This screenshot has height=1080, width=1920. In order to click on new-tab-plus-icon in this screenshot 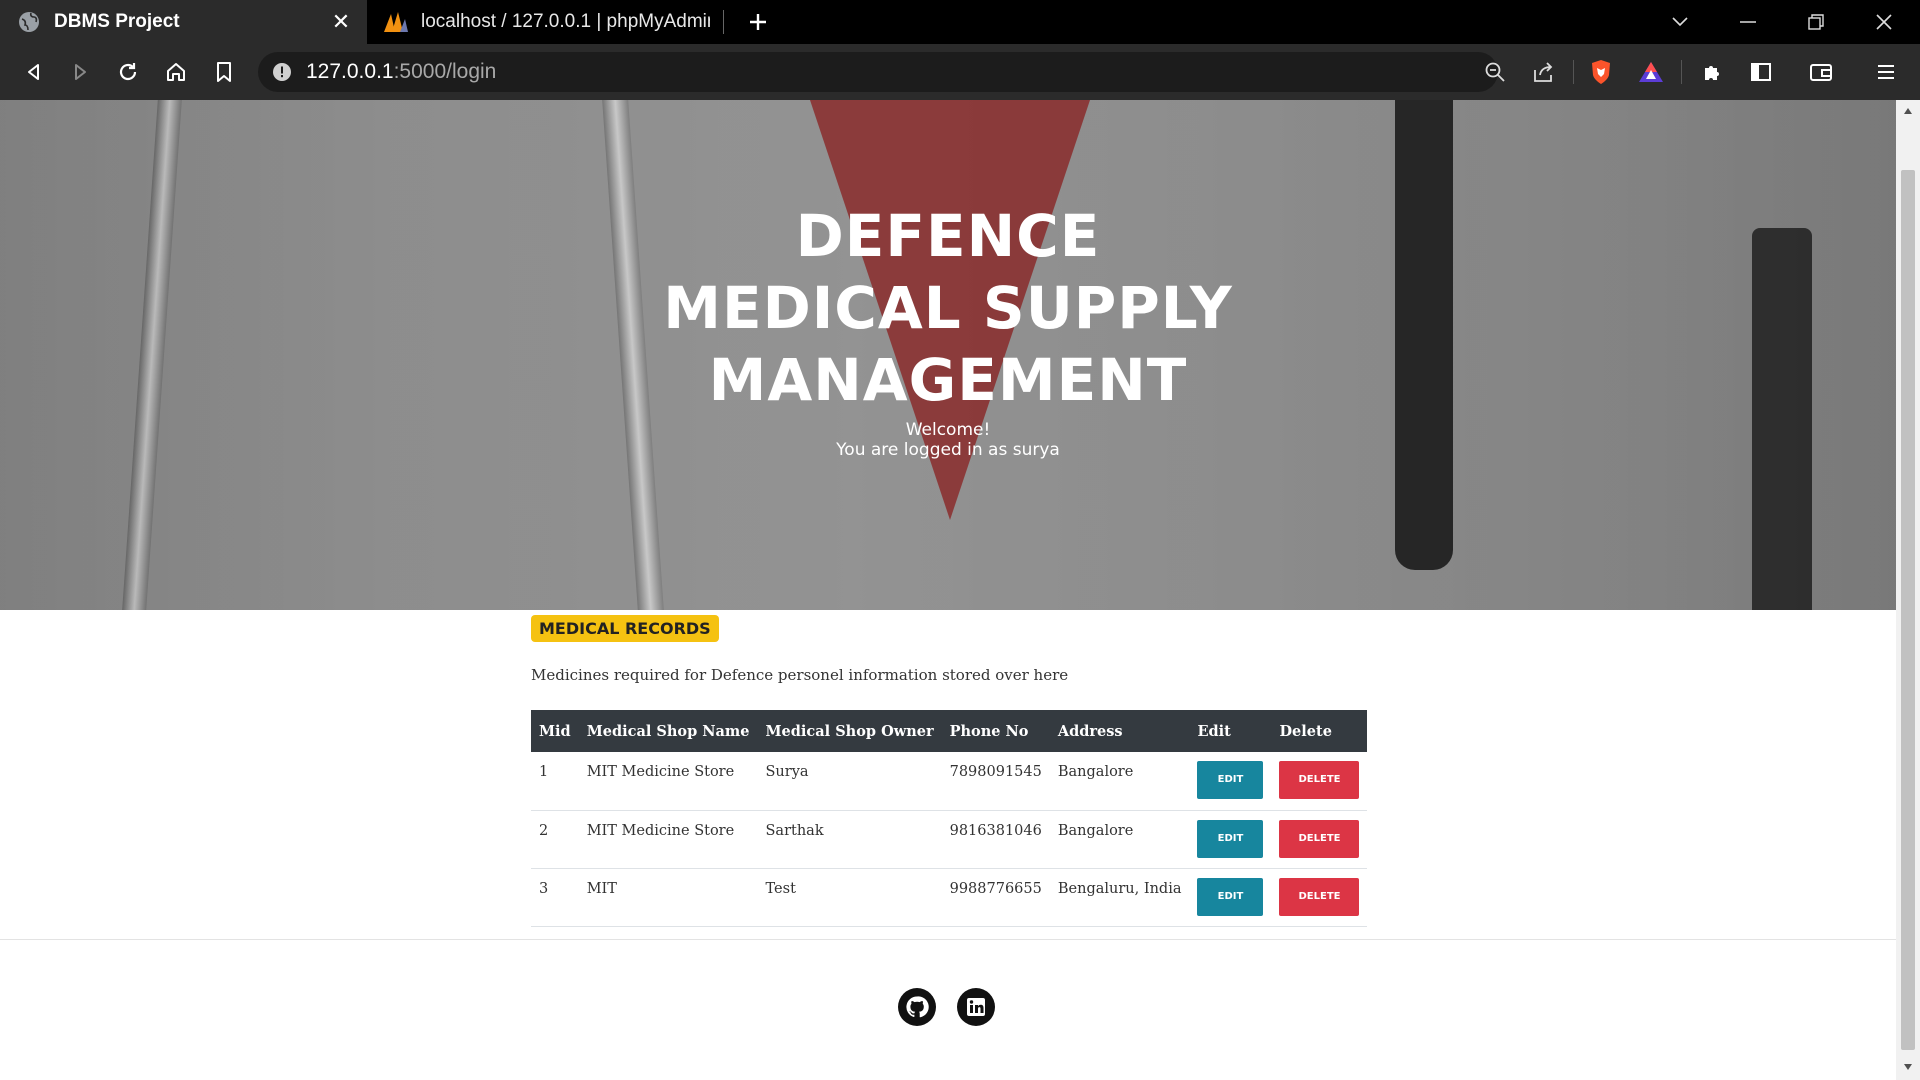, I will do `click(758, 22)`.